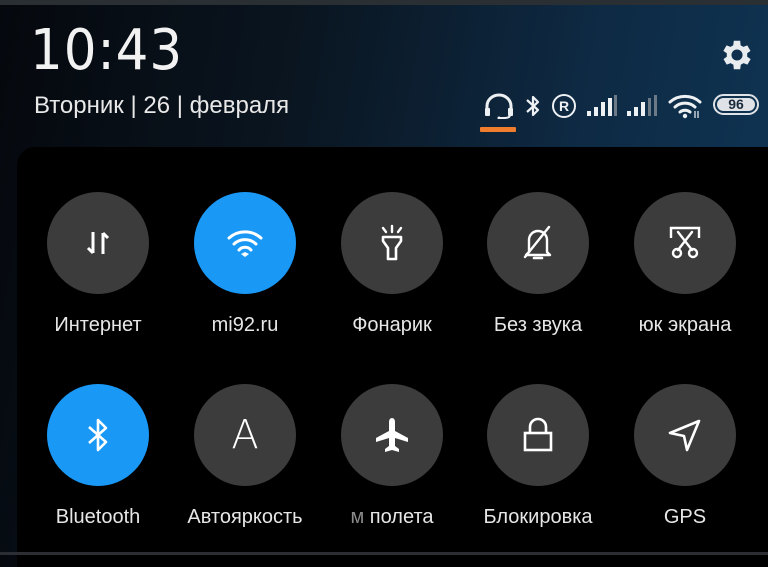 The image size is (768, 567). Describe the element at coordinates (106, 50) in the screenshot. I see `clock: 10:43` at that location.